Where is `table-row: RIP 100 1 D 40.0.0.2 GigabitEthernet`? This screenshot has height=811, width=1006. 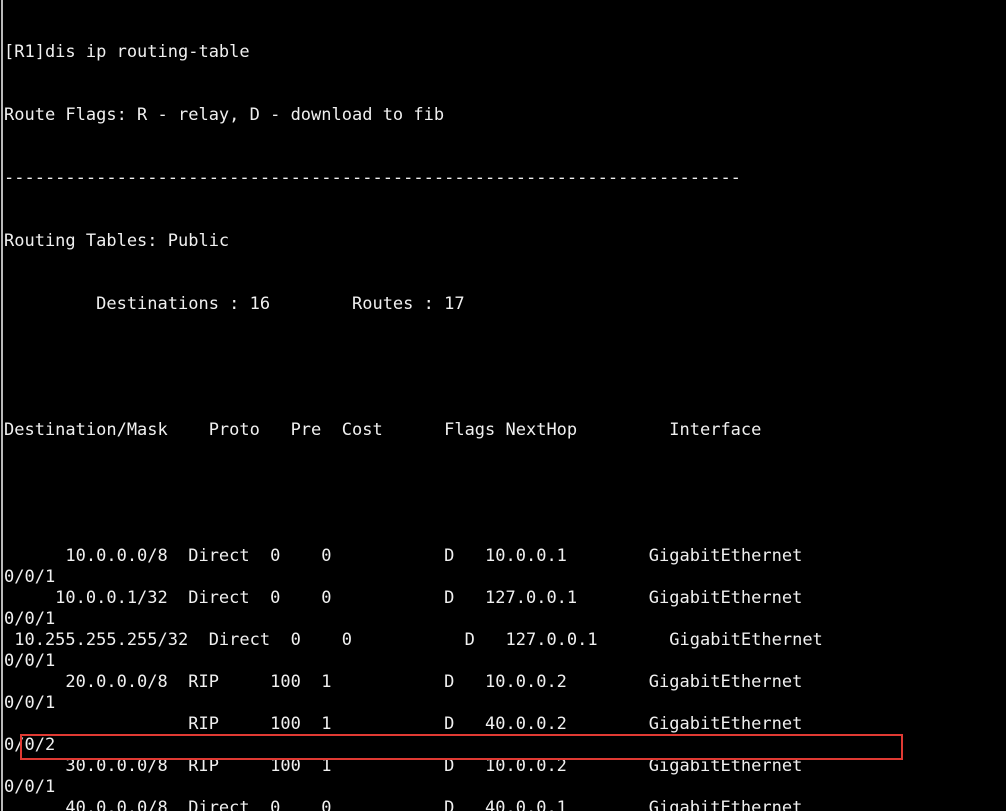
table-row: RIP 100 1 D 40.0.0.2 GigabitEthernet is located at coordinates (403, 724).